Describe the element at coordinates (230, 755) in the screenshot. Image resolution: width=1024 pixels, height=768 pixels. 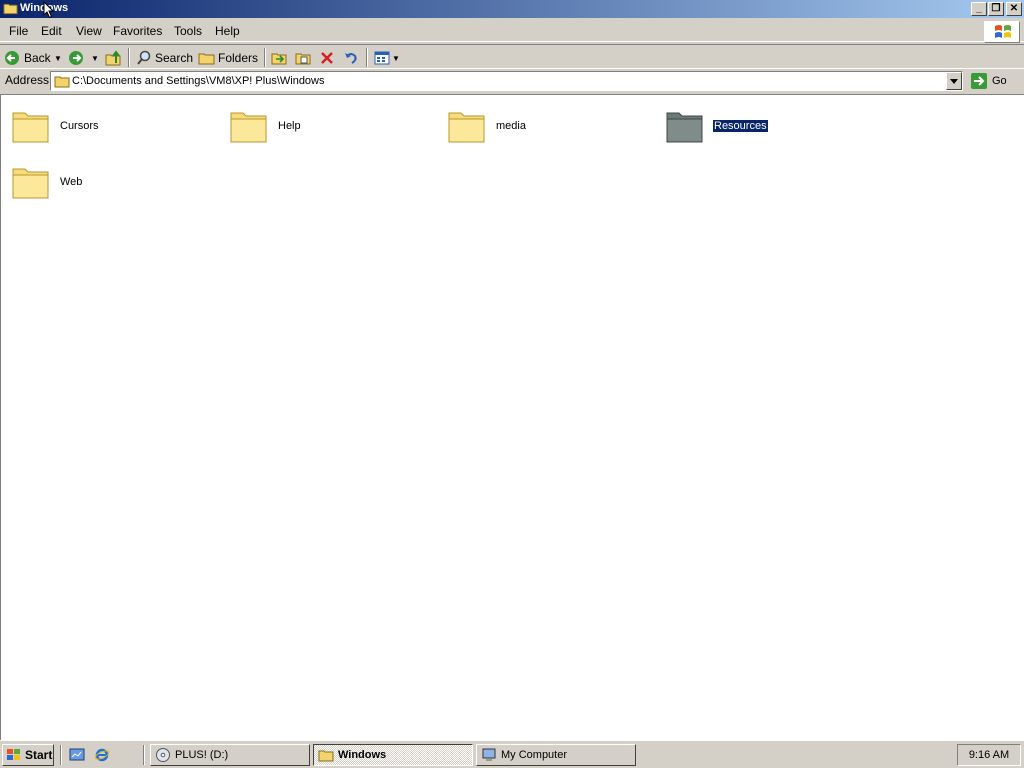
I see `task-plus-drive: PLUS! (D:)` at that location.